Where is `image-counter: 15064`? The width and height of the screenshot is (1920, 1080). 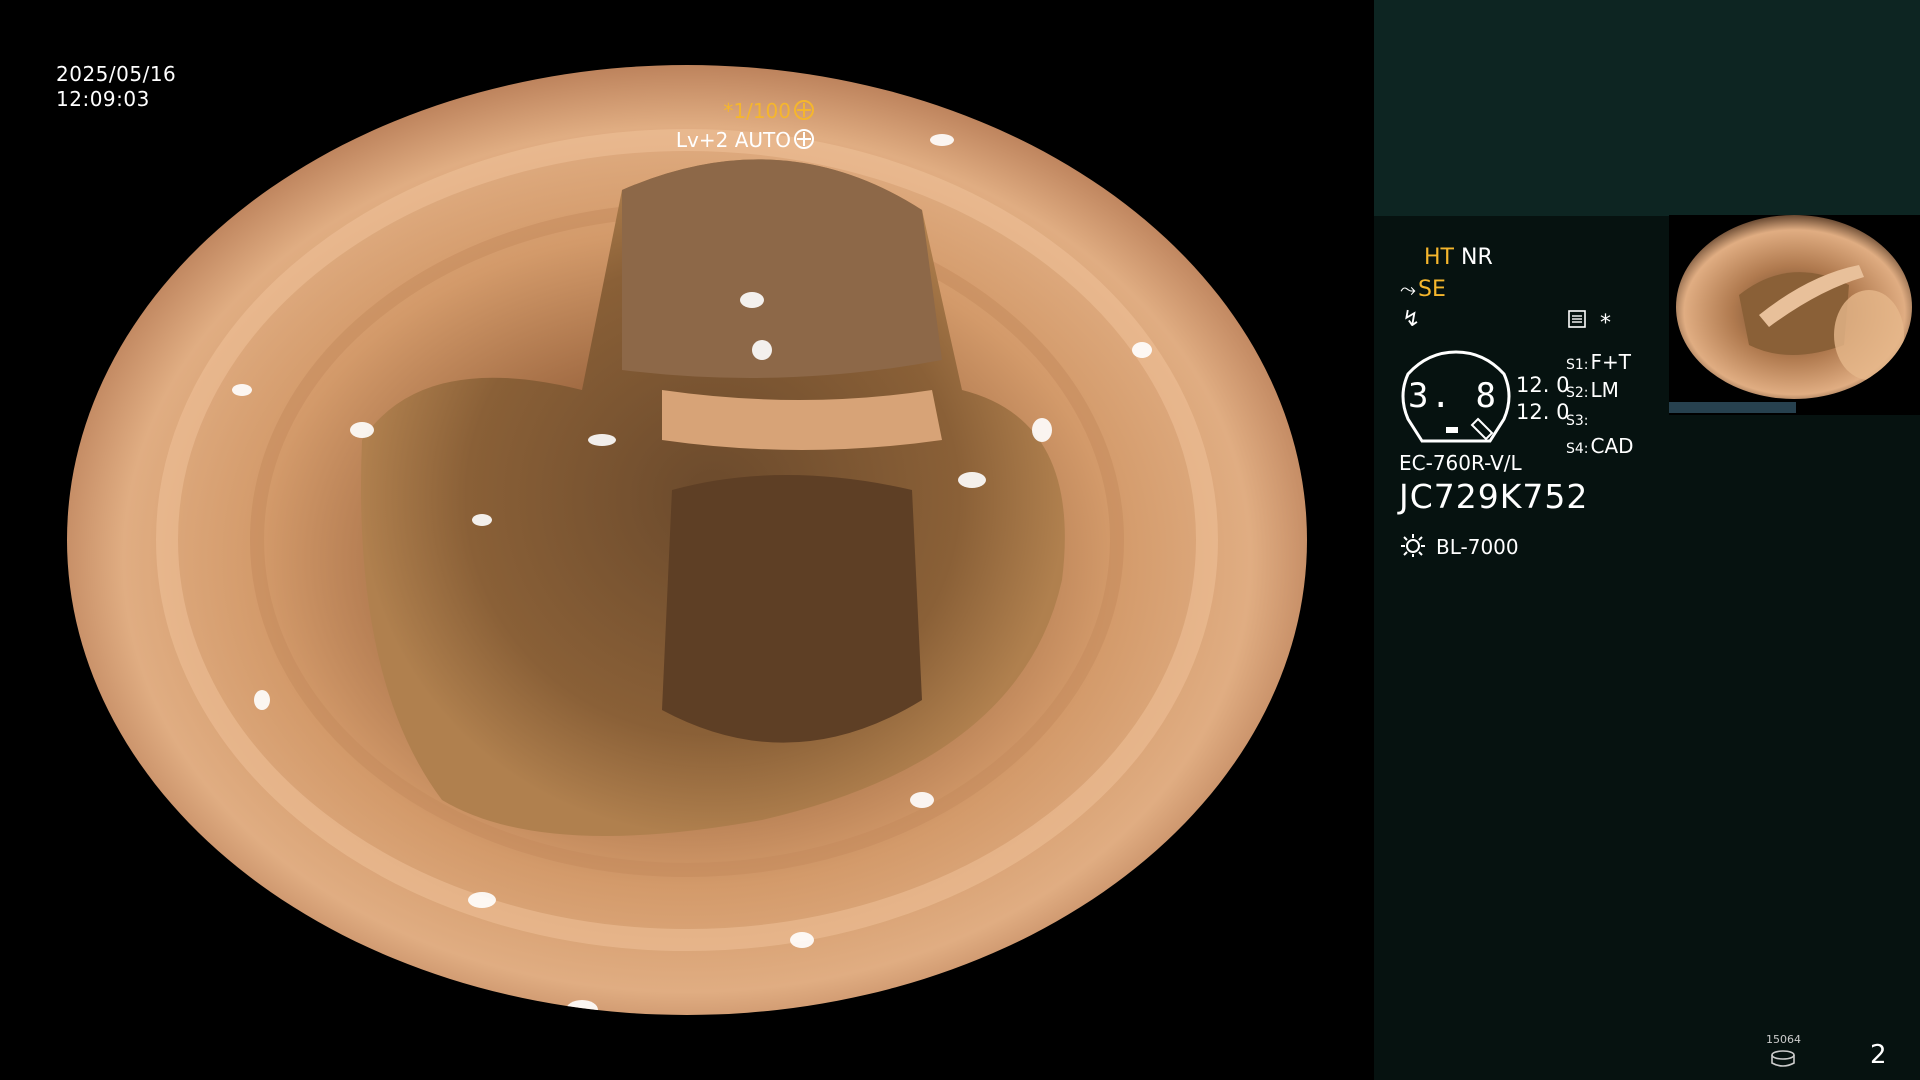
image-counter: 15064 is located at coordinates (1783, 1039).